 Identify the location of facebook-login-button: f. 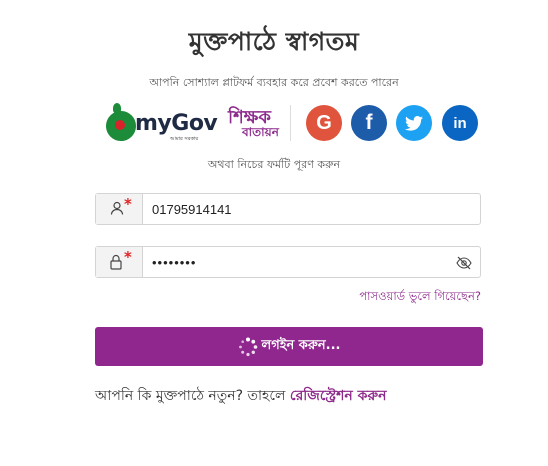
(369, 123).